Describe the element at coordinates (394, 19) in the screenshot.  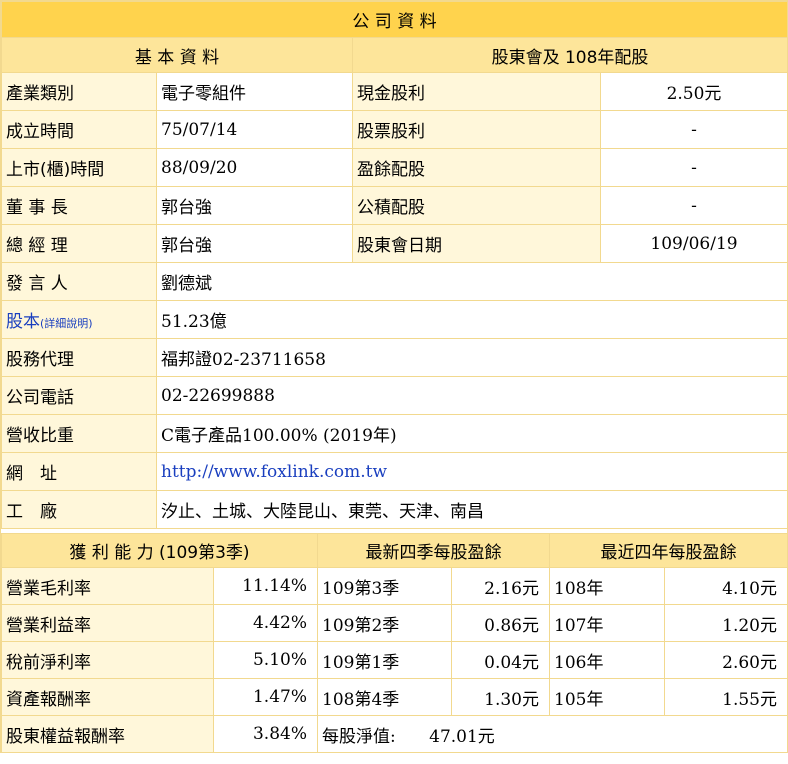
I see `page-title: 公 司 資 料` at that location.